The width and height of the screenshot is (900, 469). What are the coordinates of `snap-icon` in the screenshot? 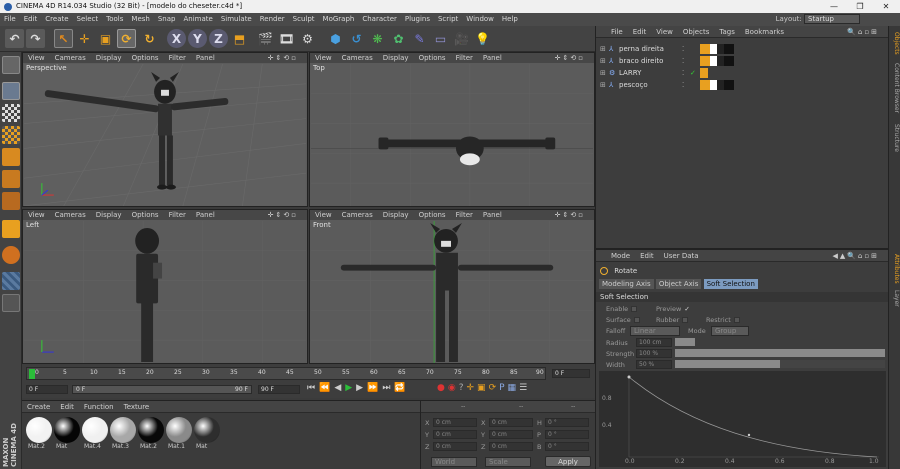 It's located at (11, 281).